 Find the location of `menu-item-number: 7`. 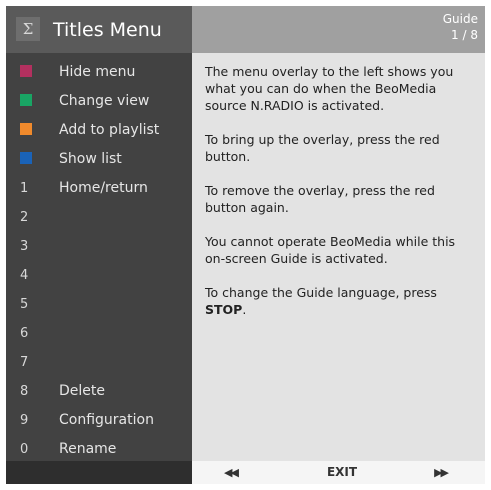

menu-item-number: 7 is located at coordinates (24, 362).